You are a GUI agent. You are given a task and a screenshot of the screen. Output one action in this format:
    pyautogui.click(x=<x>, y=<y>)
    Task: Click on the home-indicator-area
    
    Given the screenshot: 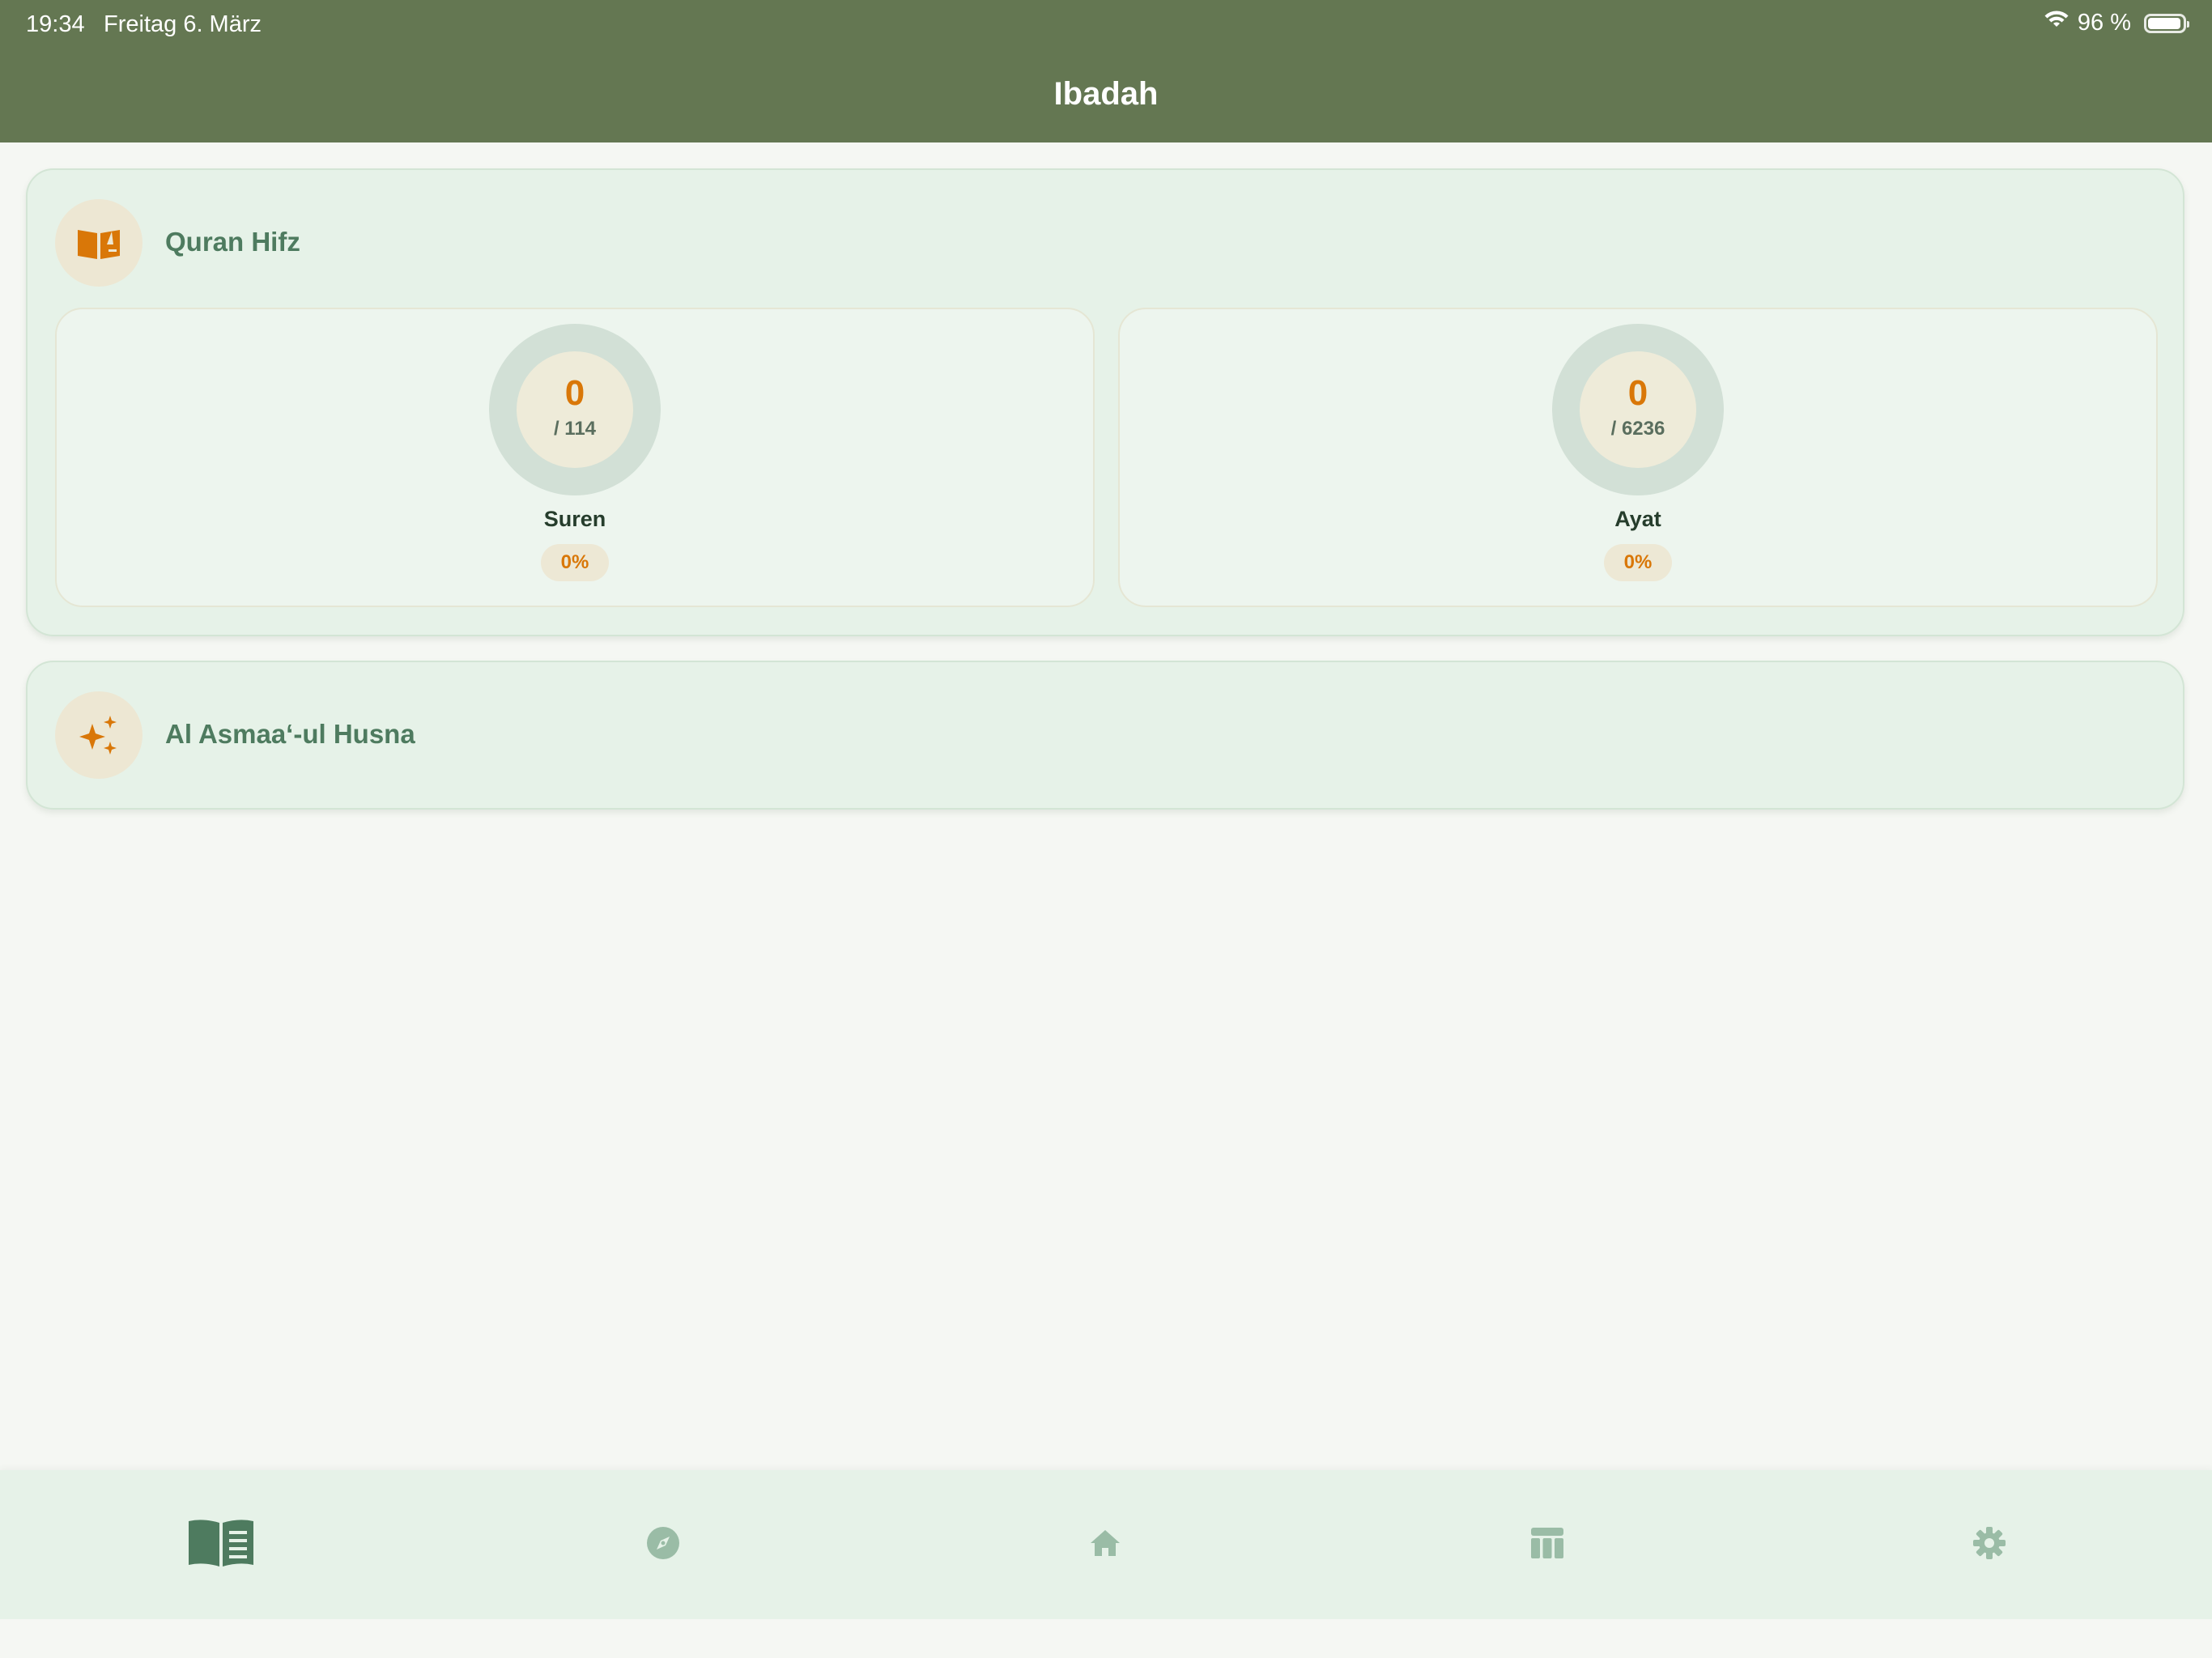 What is the action you would take?
    pyautogui.click(x=1106, y=1638)
    